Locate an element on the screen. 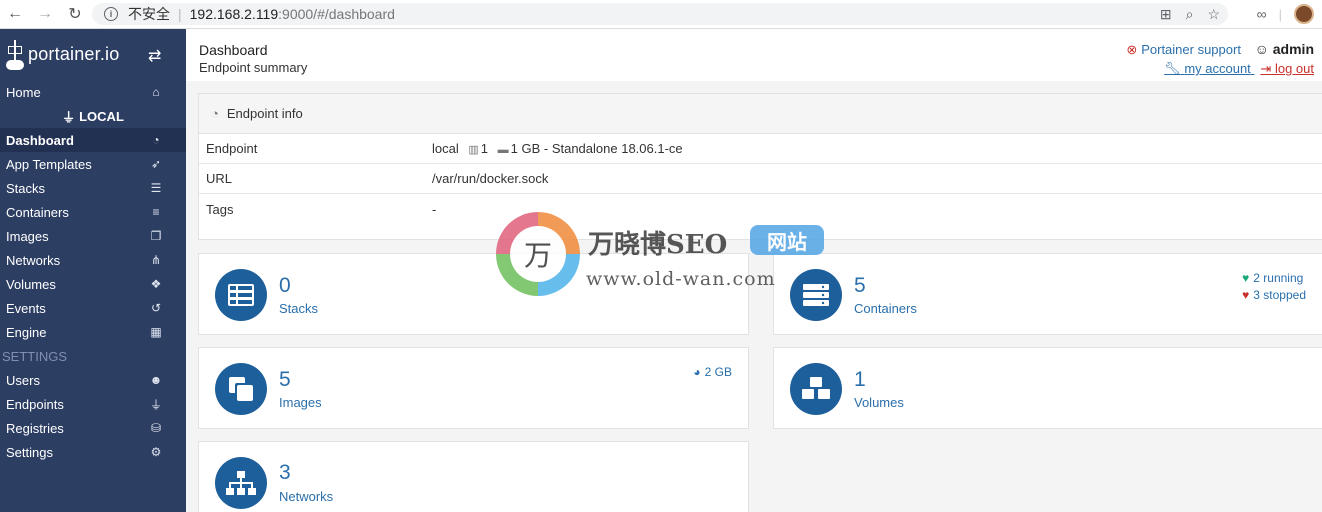  row-key: Tags is located at coordinates (220, 209).